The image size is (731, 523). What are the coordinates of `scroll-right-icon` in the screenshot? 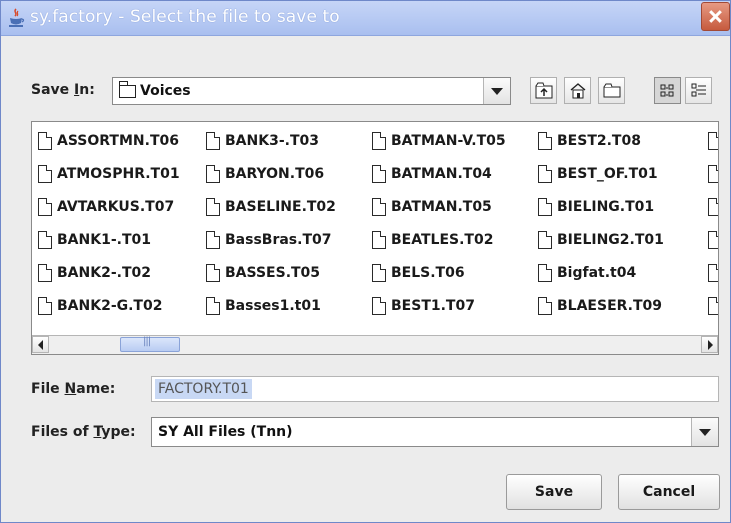 It's located at (709, 344).